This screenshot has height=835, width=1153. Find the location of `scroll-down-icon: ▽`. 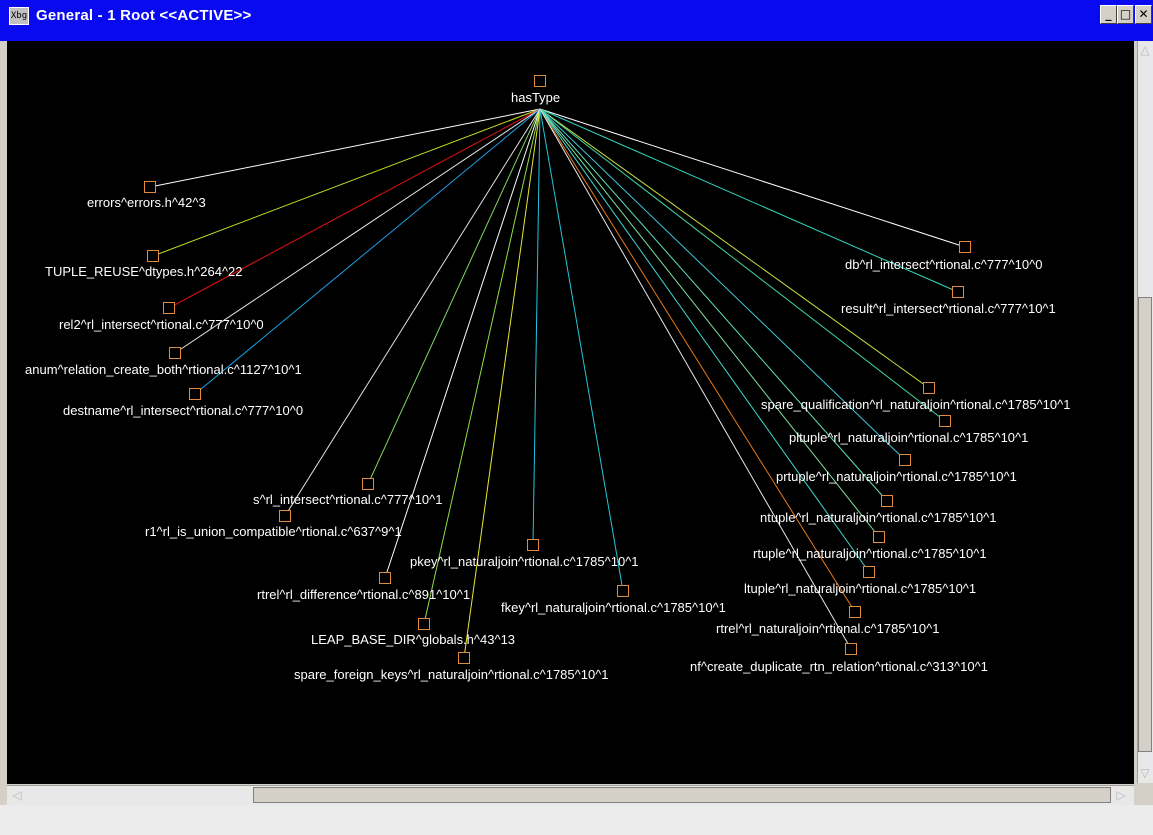

scroll-down-icon: ▽ is located at coordinates (1145, 773).